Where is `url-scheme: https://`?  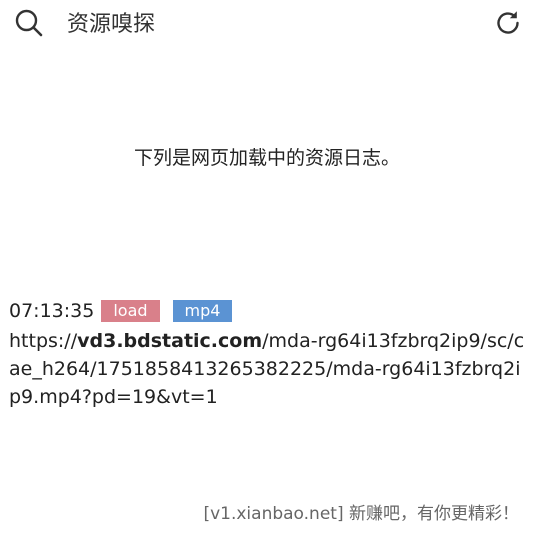
url-scheme: https:// is located at coordinates (43, 341).